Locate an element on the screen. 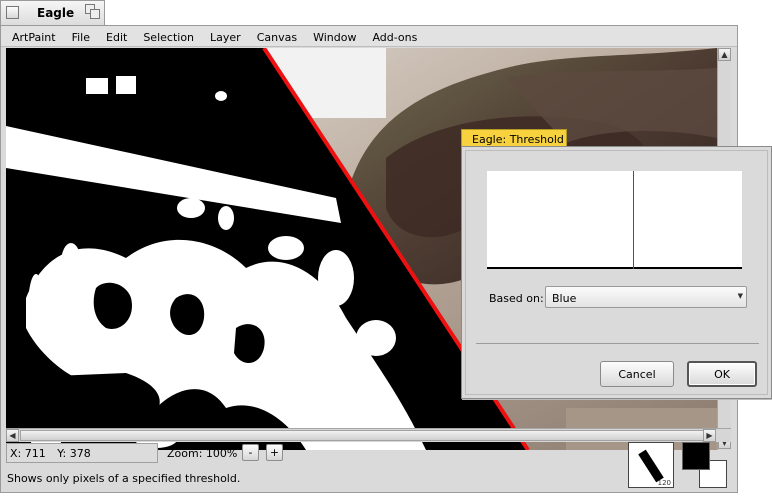  menu-edit: Edit is located at coordinates (116, 36).